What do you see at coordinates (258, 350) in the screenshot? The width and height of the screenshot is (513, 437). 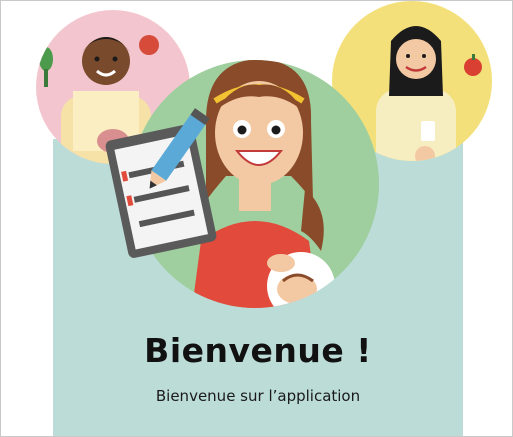 I see `welcome-title: Bienvenue !` at bounding box center [258, 350].